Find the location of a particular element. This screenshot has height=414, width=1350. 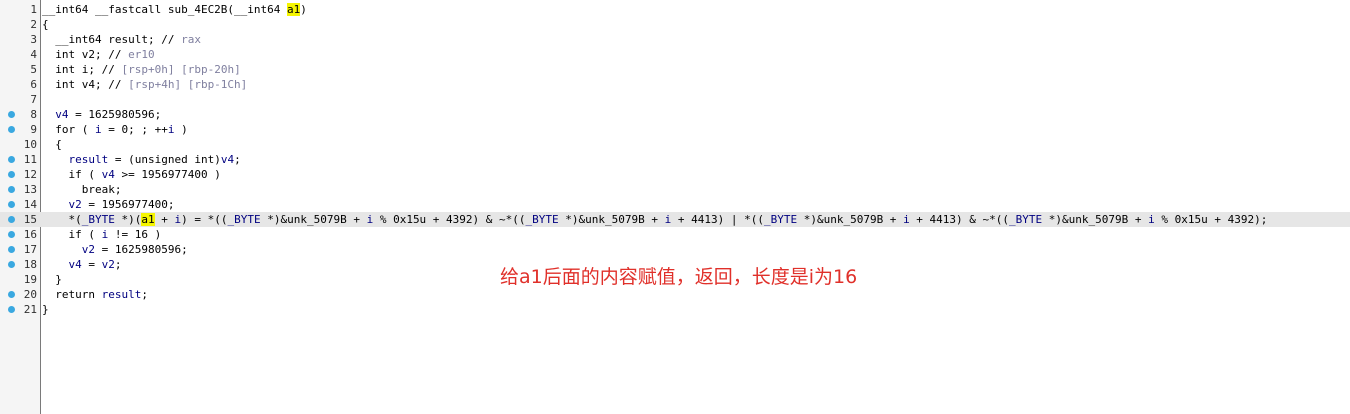

code-text: int v2; // er10 is located at coordinates (98, 54).